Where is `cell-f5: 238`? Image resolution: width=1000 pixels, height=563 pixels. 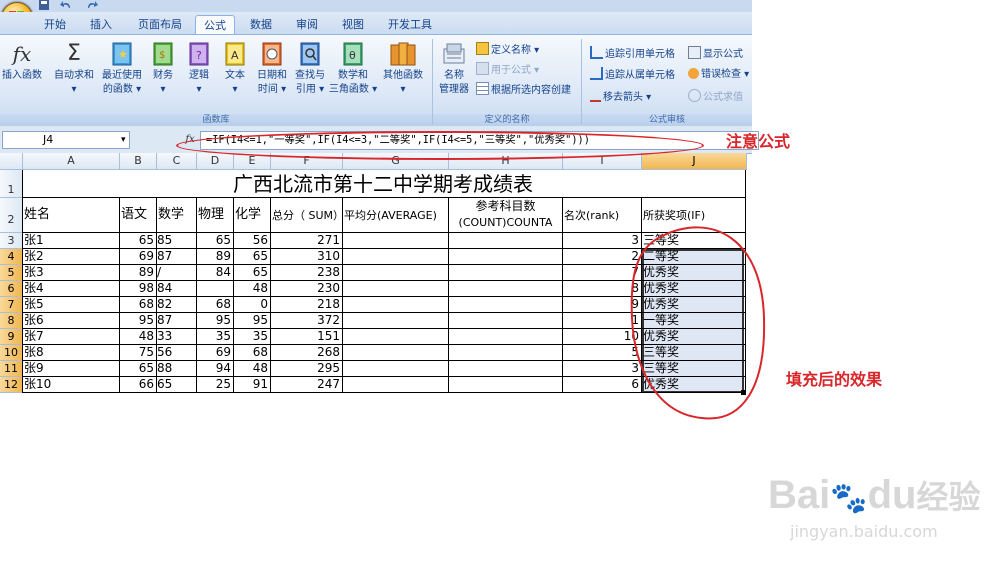 cell-f5: 238 is located at coordinates (306, 272).